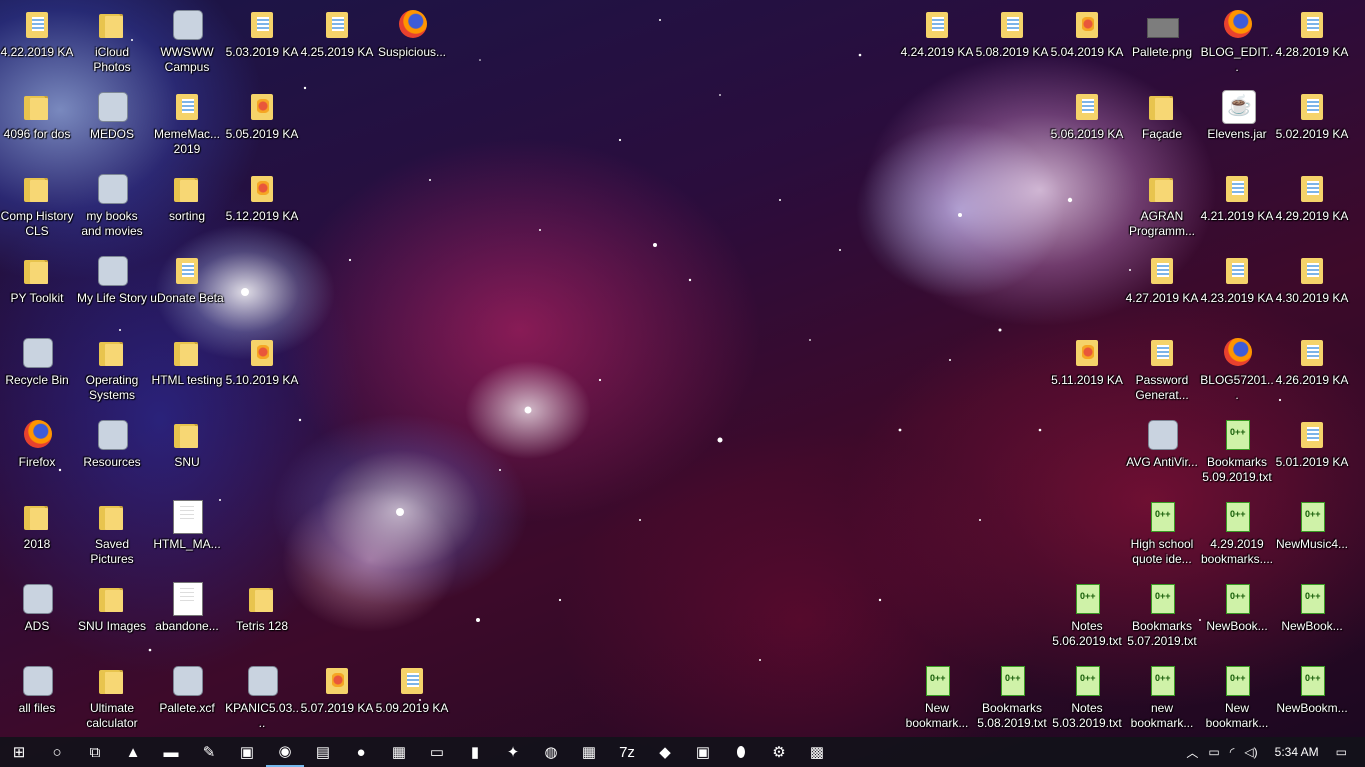  I want to click on taskbar-gimp-icon: ✦, so click(513, 752).